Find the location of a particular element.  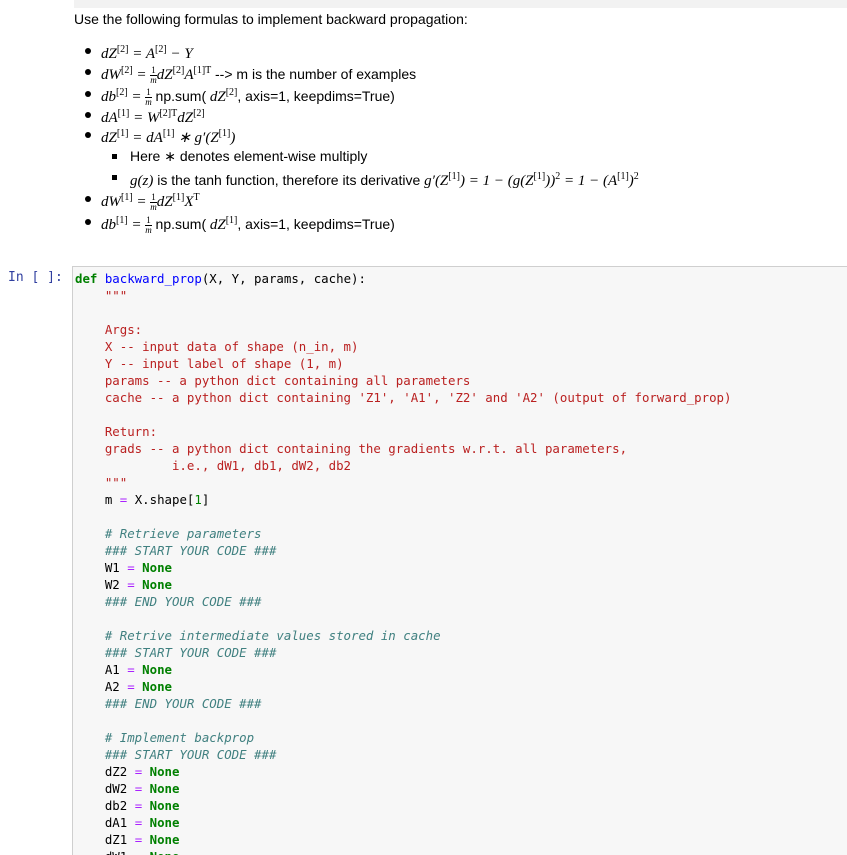

code-line: Return: is located at coordinates (116, 431).